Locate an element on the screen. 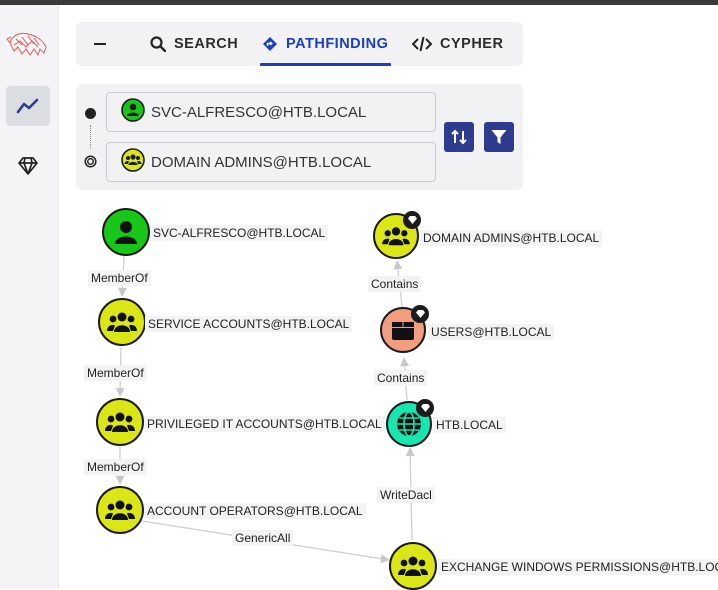  group-node-icon is located at coordinates (133, 162).